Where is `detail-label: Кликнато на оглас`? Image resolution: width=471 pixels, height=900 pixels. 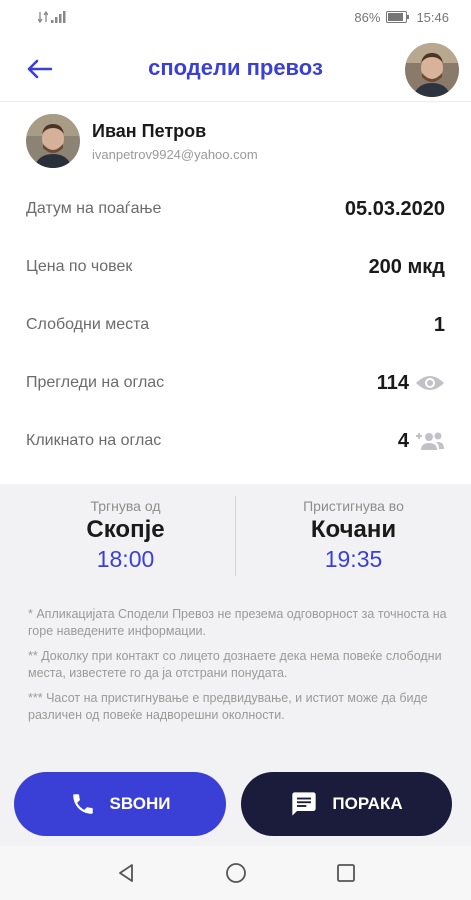 detail-label: Кликнато на оглас is located at coordinates (94, 440).